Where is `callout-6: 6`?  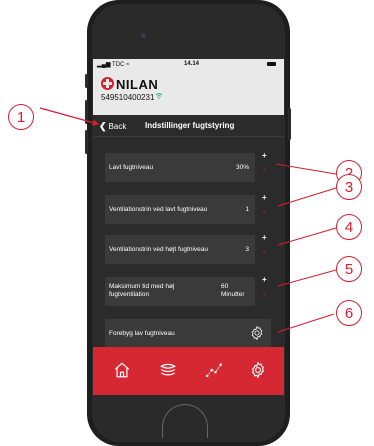 callout-6: 6 is located at coordinates (349, 313).